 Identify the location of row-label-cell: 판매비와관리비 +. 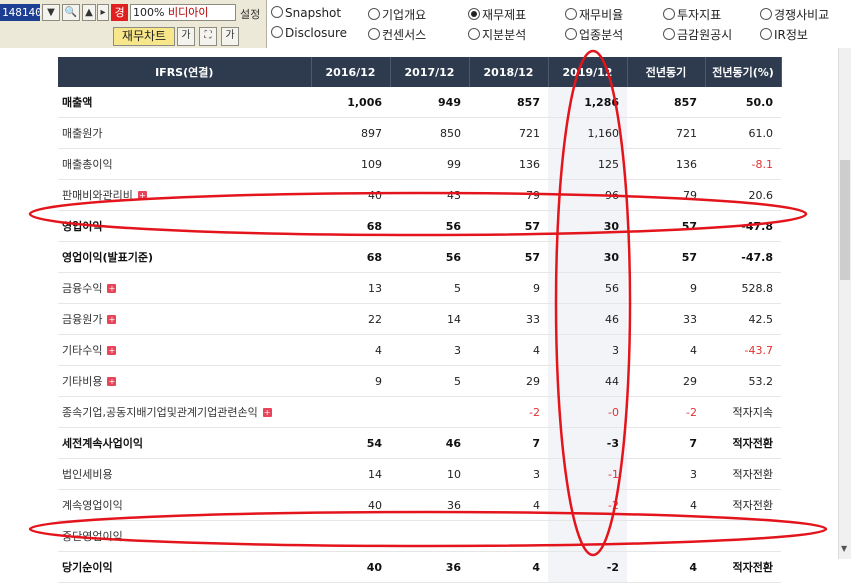
(184, 195).